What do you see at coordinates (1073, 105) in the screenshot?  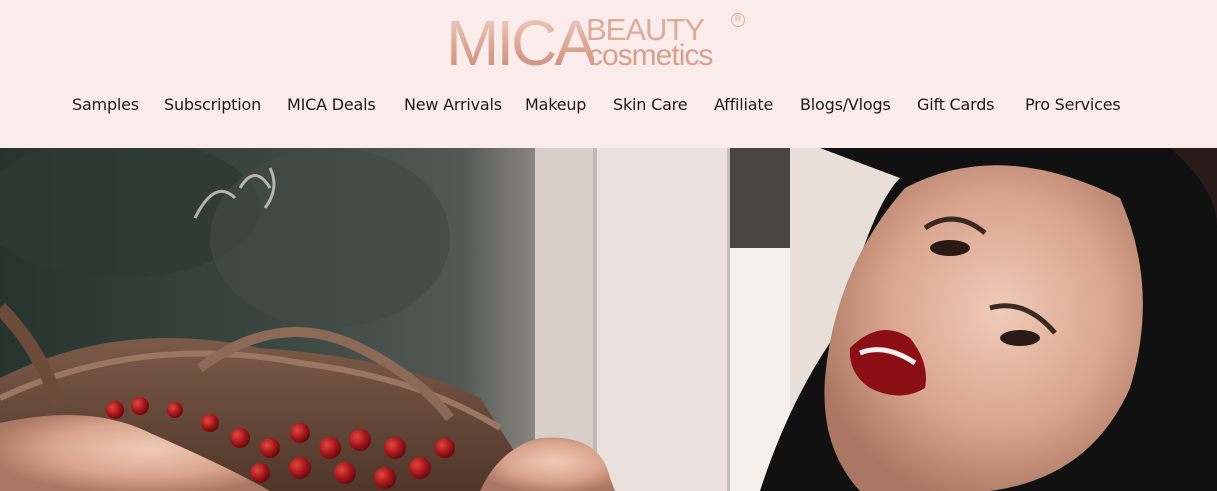 I see `nav-item-pro-services: Pro Services` at bounding box center [1073, 105].